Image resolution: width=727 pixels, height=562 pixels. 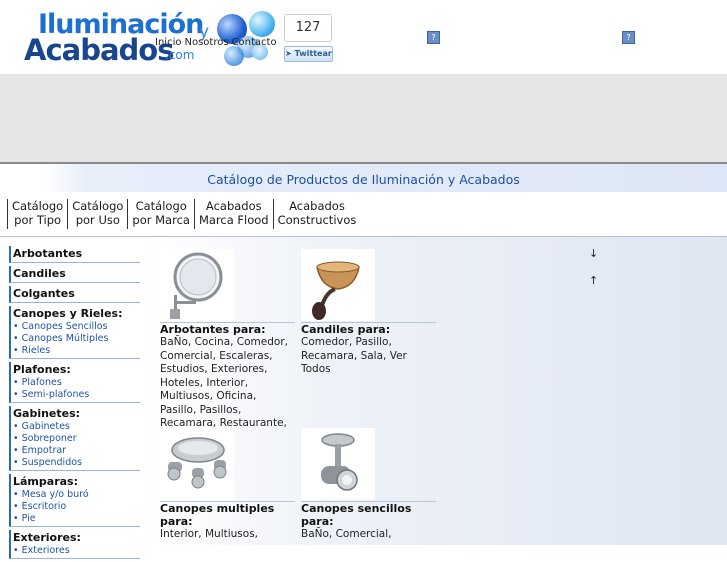 I want to click on tab-catalogo-por-marca: Catálogo por Marca, so click(x=160, y=214).